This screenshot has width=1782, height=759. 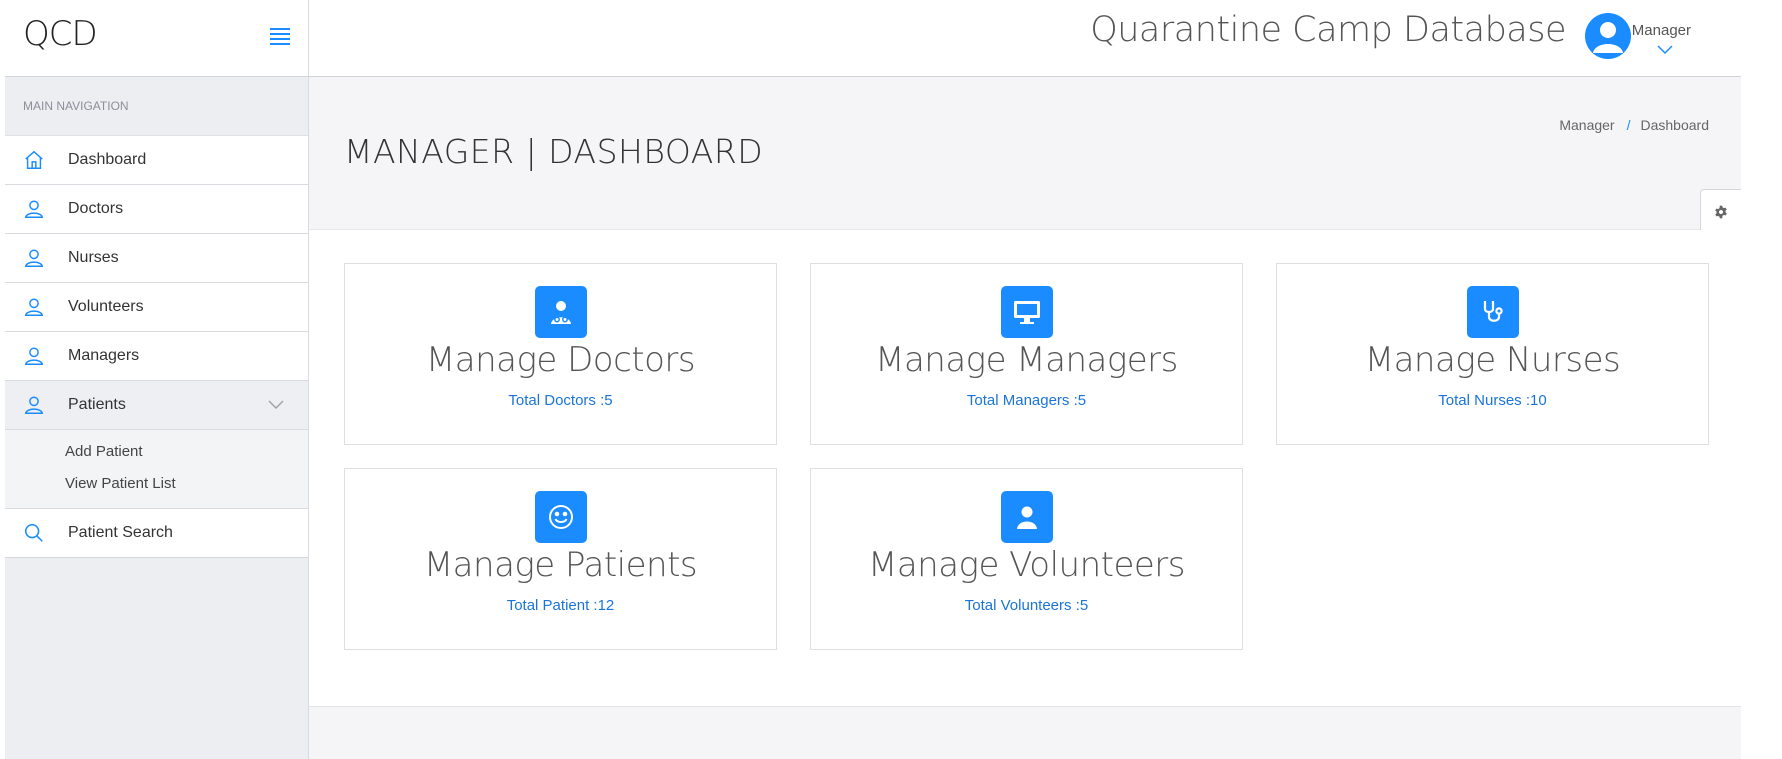 I want to click on sidebar-item-patients: Patients, so click(x=156, y=405).